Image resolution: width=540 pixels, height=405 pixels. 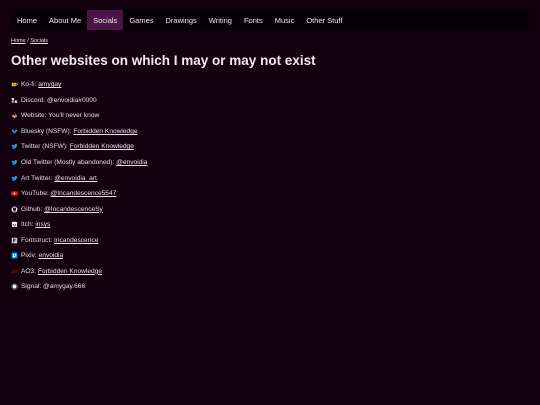 What do you see at coordinates (32, 209) in the screenshot?
I see `social-label: Github:` at bounding box center [32, 209].